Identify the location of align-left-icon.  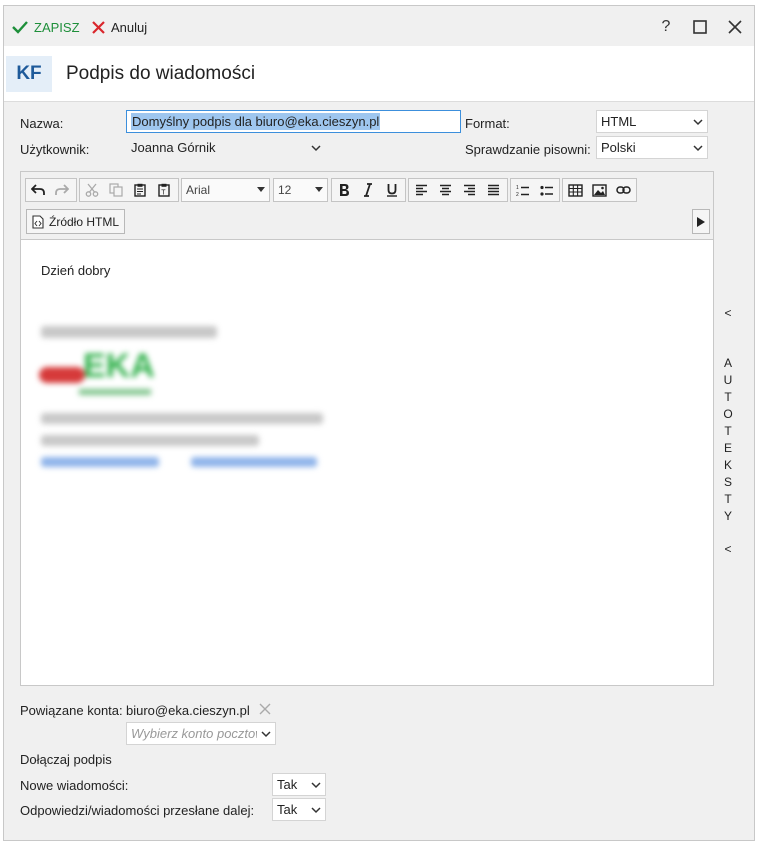
(421, 190).